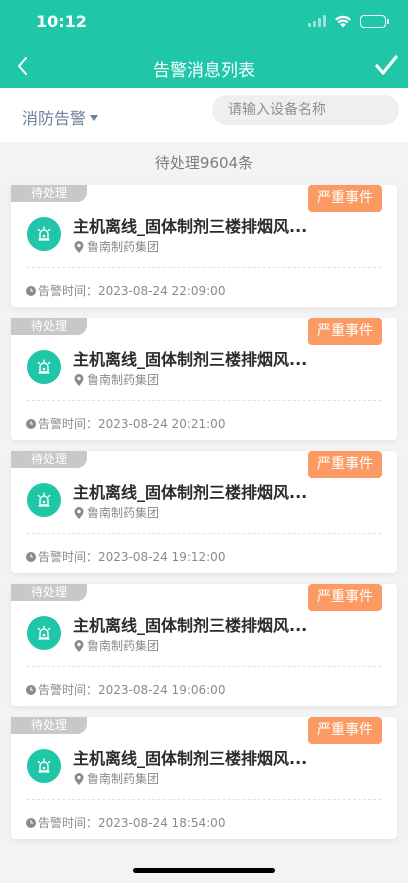 This screenshot has height=883, width=408. What do you see at coordinates (204, 870) in the screenshot?
I see `home-indicator` at bounding box center [204, 870].